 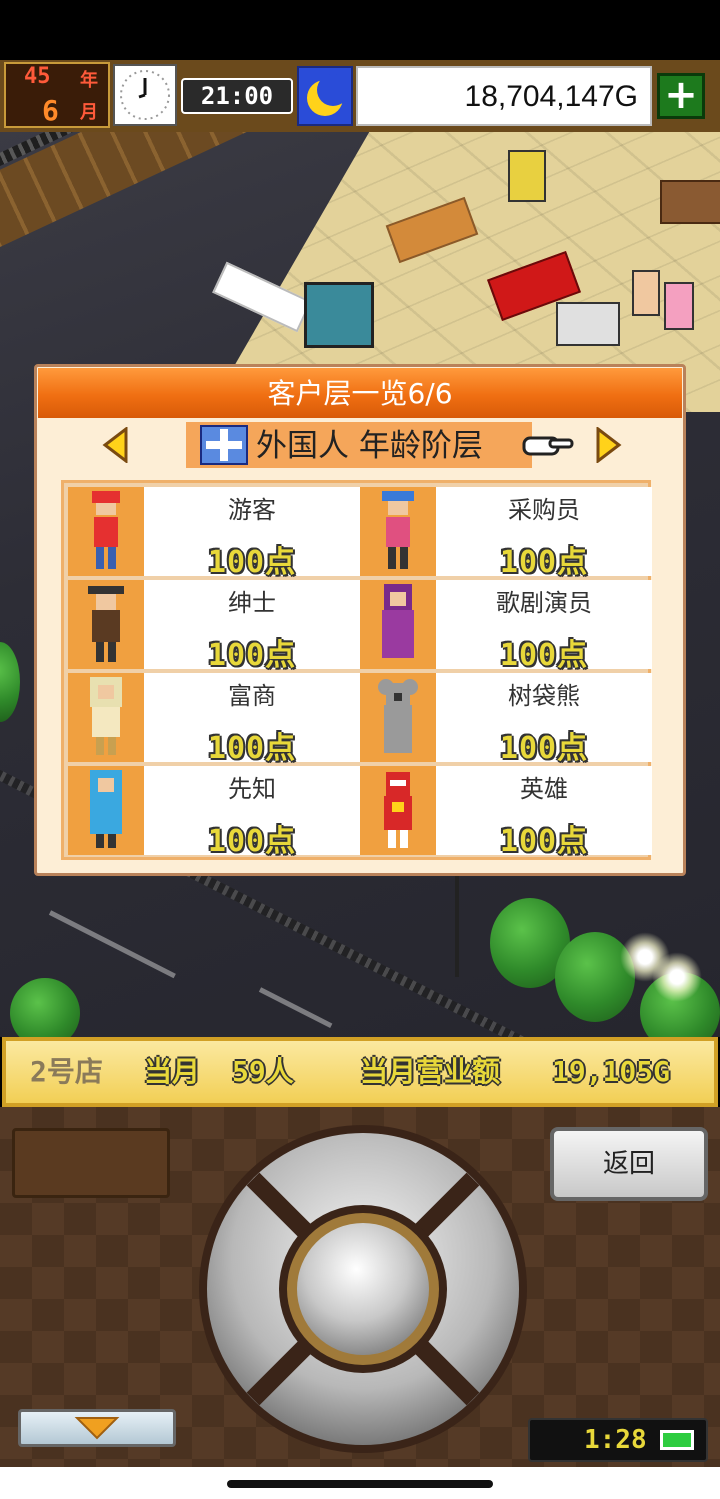 What do you see at coordinates (50, 110) in the screenshot?
I see `month-number: 6` at bounding box center [50, 110].